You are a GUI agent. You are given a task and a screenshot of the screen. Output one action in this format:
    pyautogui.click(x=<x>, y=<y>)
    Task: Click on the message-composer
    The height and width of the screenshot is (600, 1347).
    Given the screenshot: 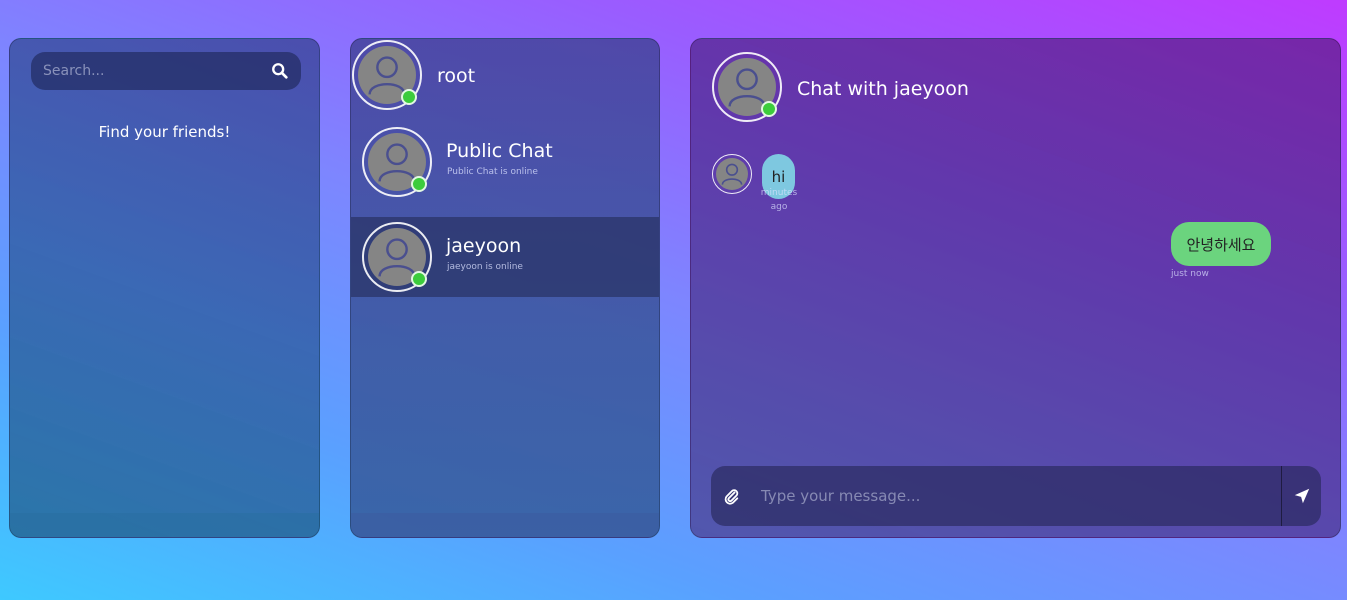 What is the action you would take?
    pyautogui.click(x=1016, y=496)
    